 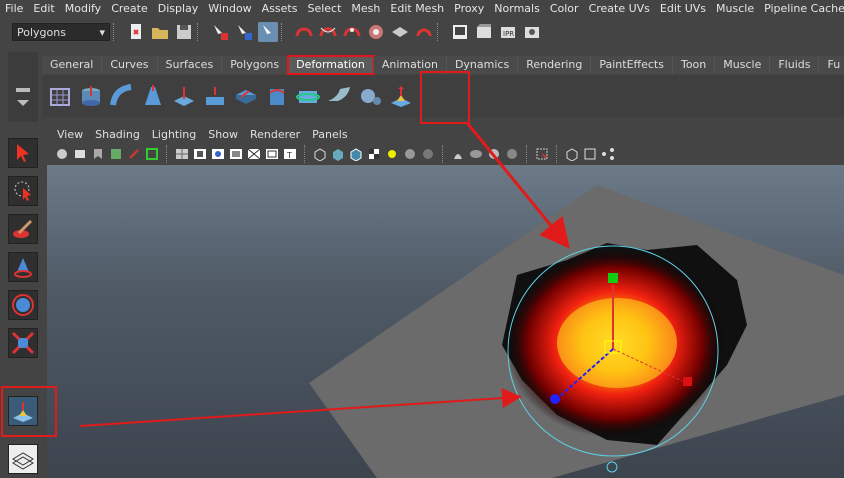 I want to click on arrow-from-tool, so click(x=300, y=407).